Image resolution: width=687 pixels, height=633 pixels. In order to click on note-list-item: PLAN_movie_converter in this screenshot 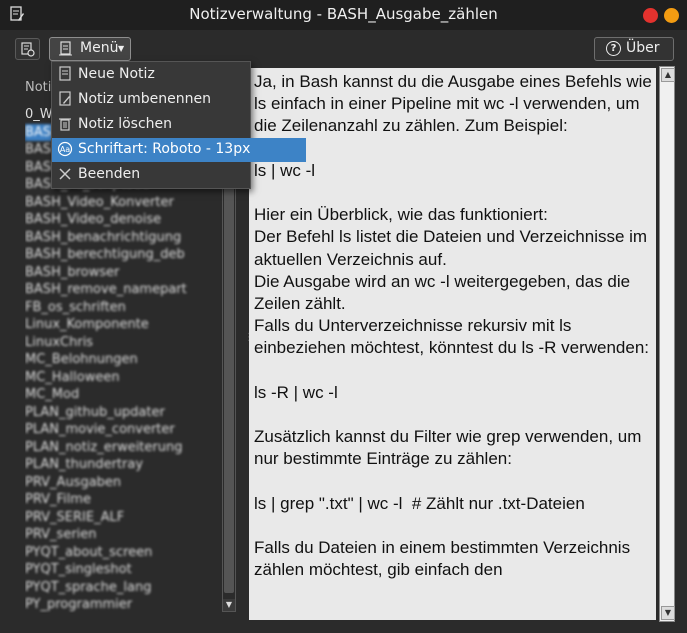, I will do `click(122, 430)`.